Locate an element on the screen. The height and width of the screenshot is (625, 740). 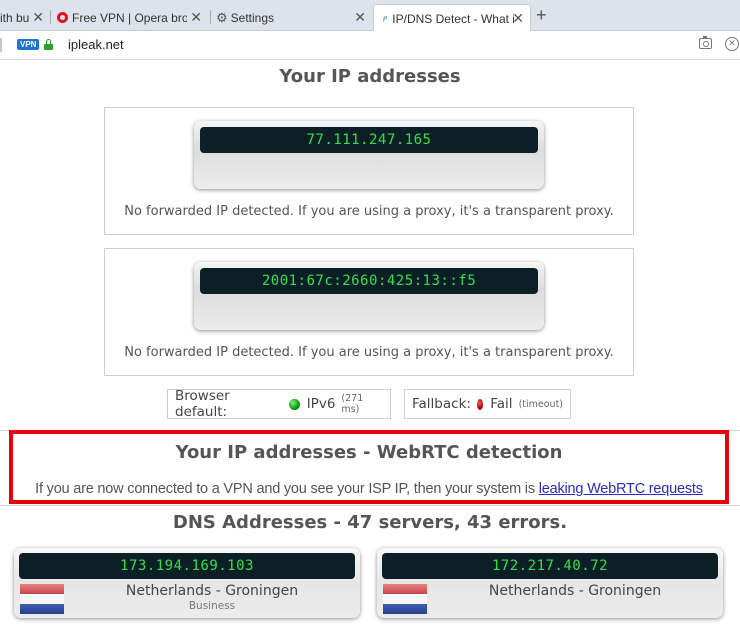
toolbar-edge is located at coordinates (1, 45).